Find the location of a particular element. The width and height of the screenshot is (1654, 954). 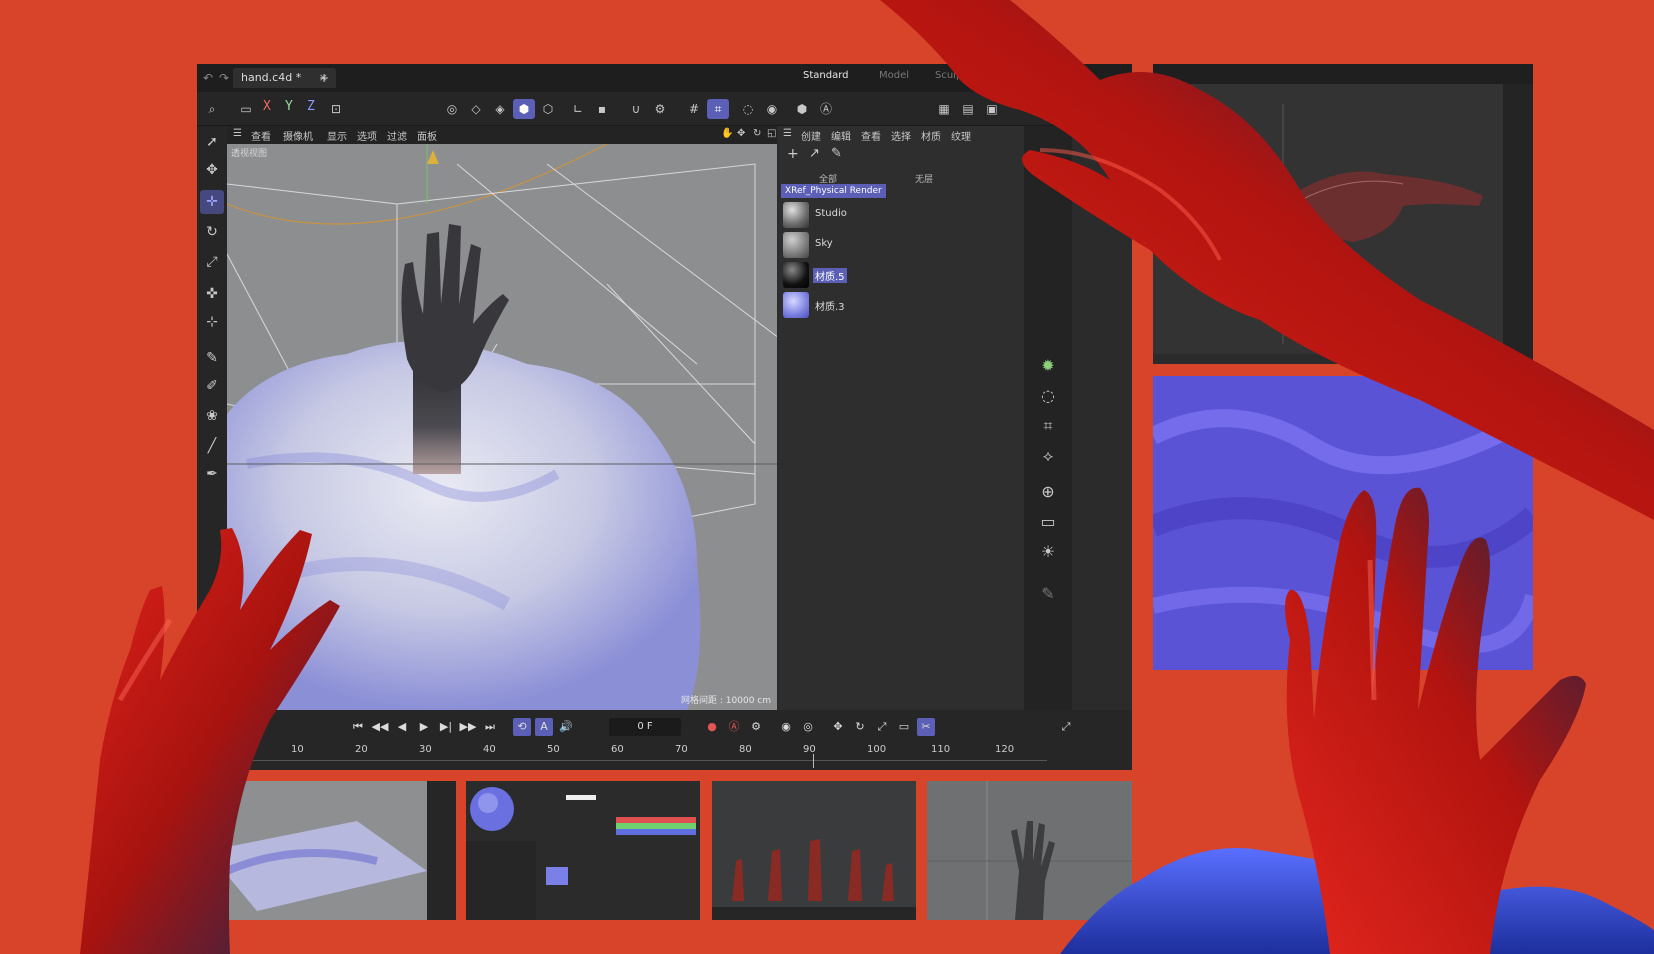

rotate-view-icon: ↻ is located at coordinates (757, 133).